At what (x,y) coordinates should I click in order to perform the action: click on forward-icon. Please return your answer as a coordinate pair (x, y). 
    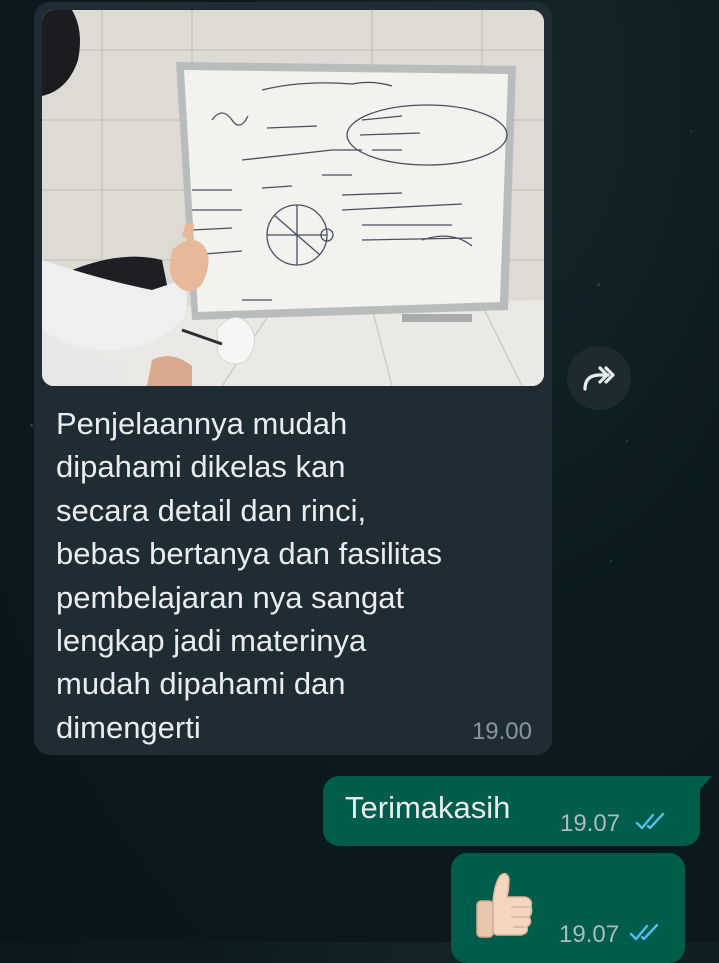
    Looking at the image, I should click on (599, 378).